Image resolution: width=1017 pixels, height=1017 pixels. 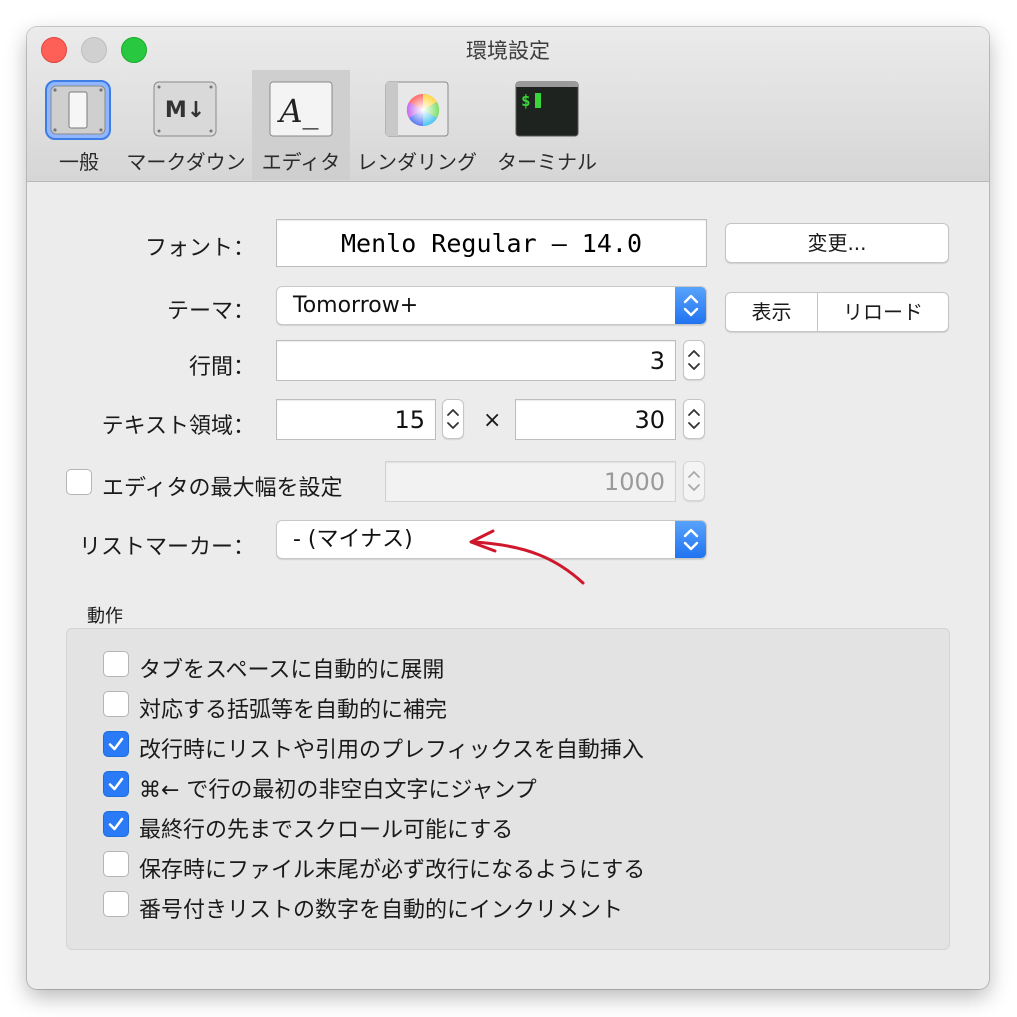 What do you see at coordinates (79, 482) in the screenshot?
I see `max-width-checkbox` at bounding box center [79, 482].